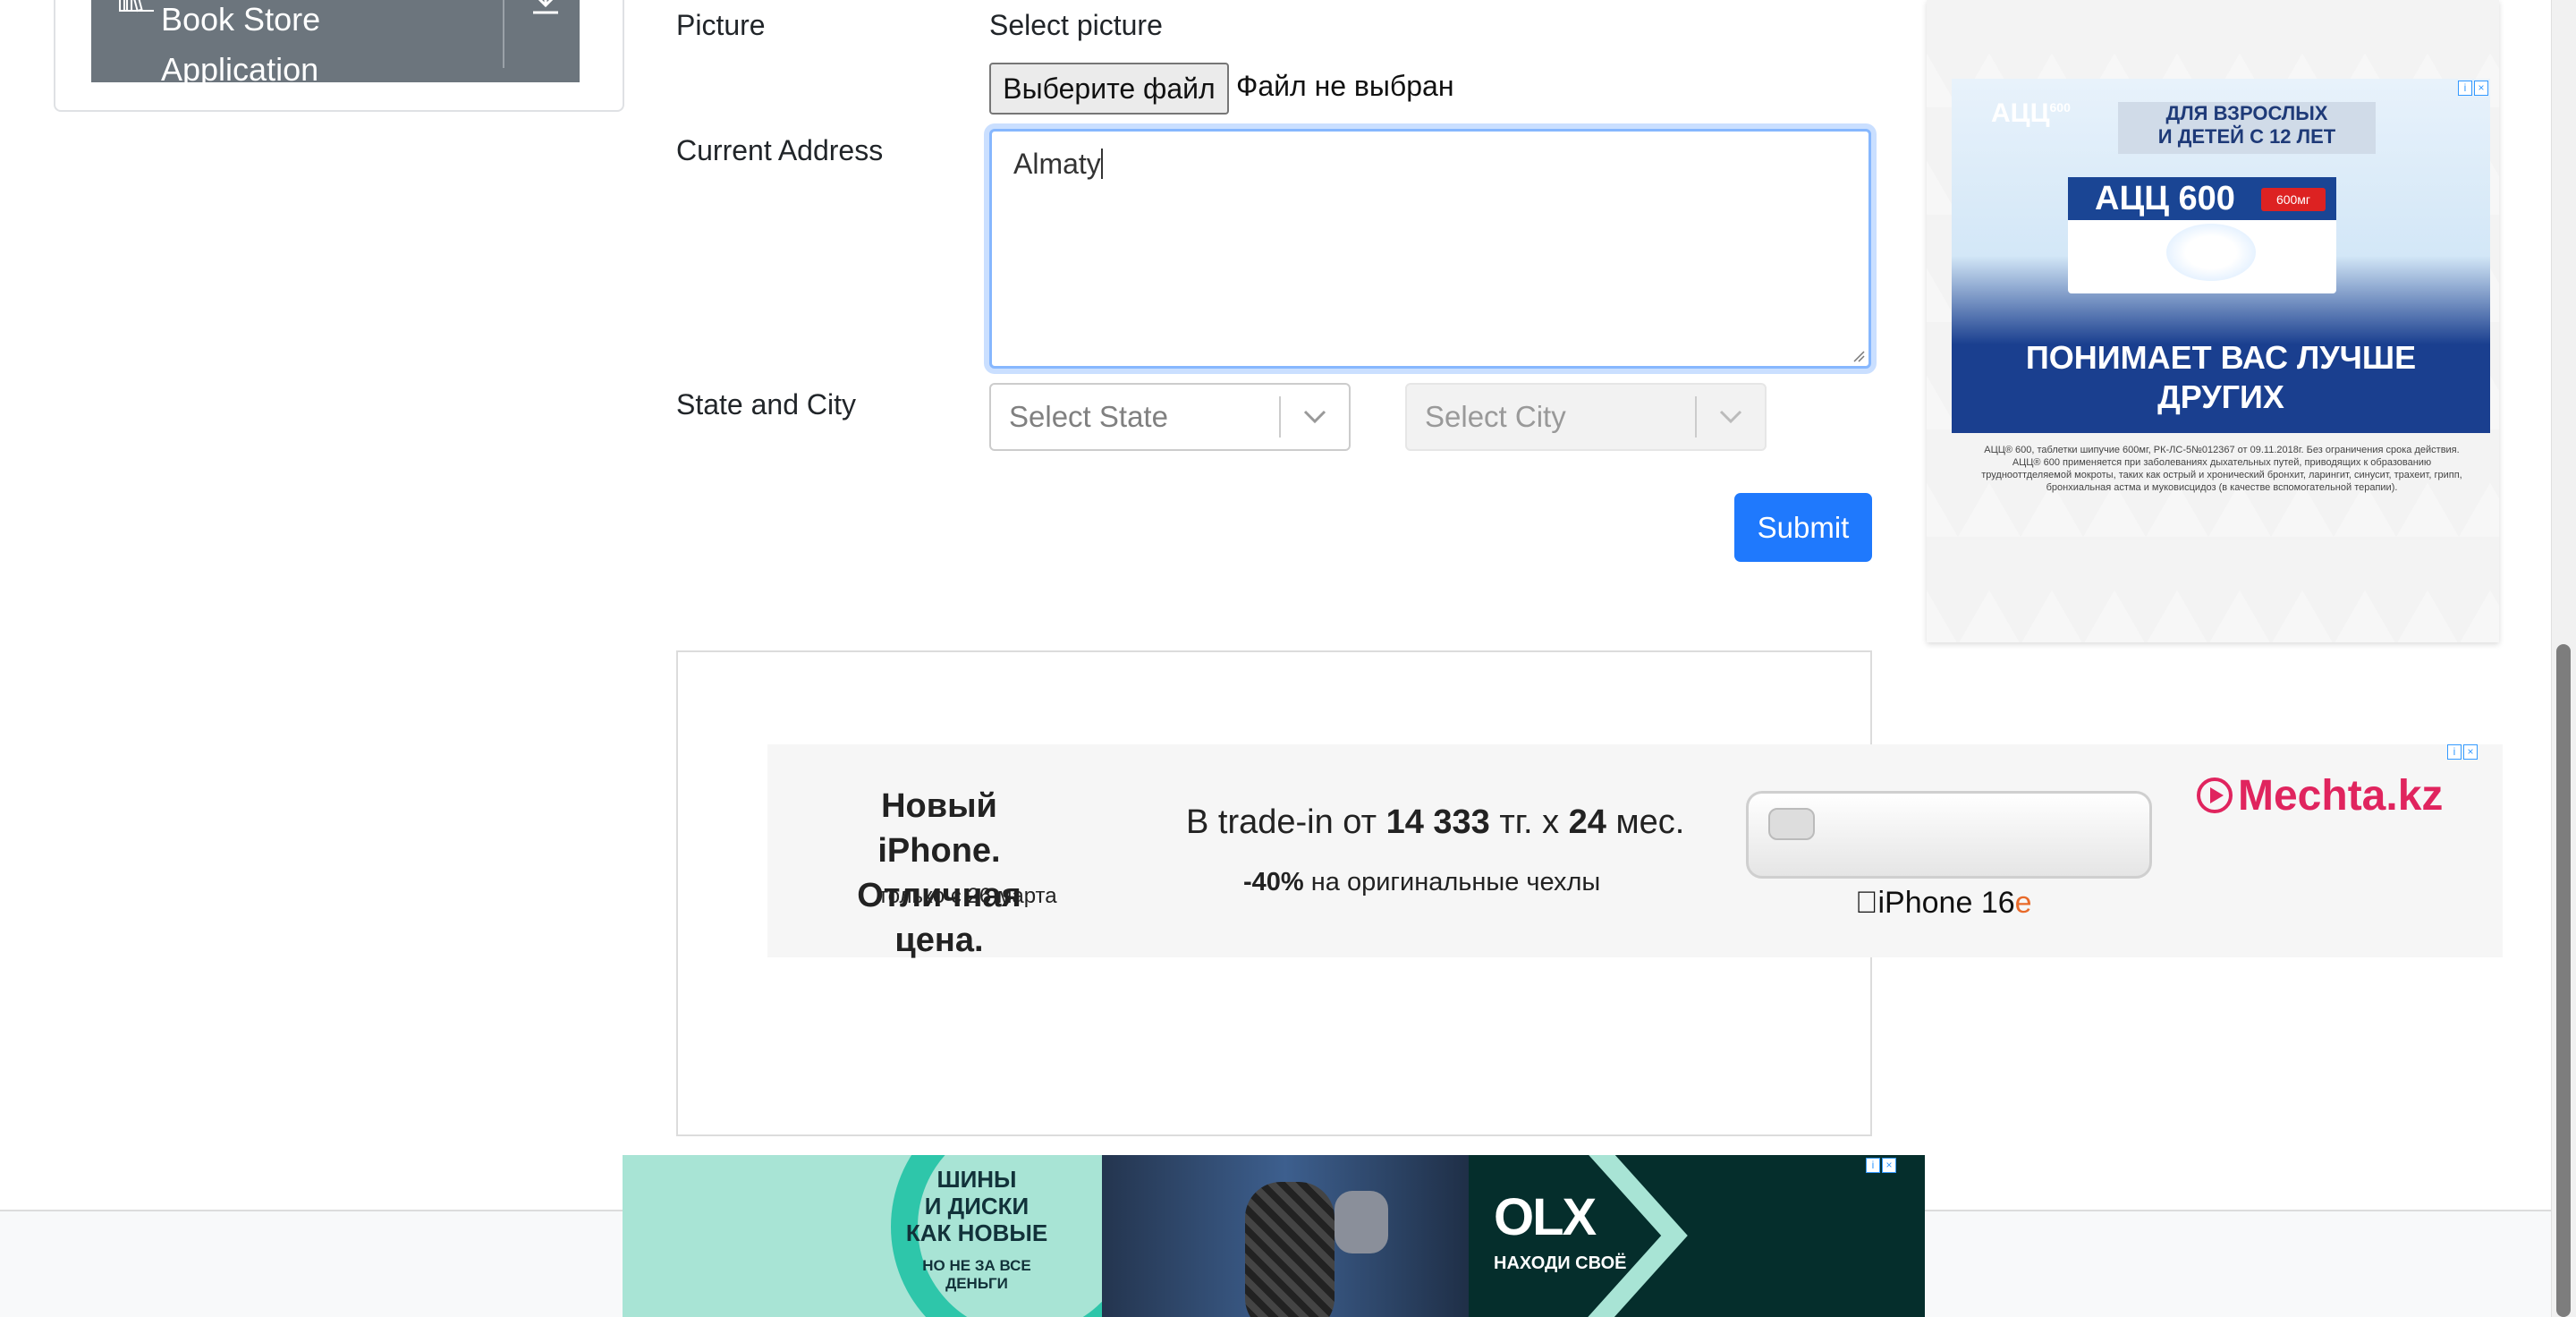 This screenshot has height=1317, width=2576. Describe the element at coordinates (721, 25) in the screenshot. I see `picture-label: Picture` at that location.